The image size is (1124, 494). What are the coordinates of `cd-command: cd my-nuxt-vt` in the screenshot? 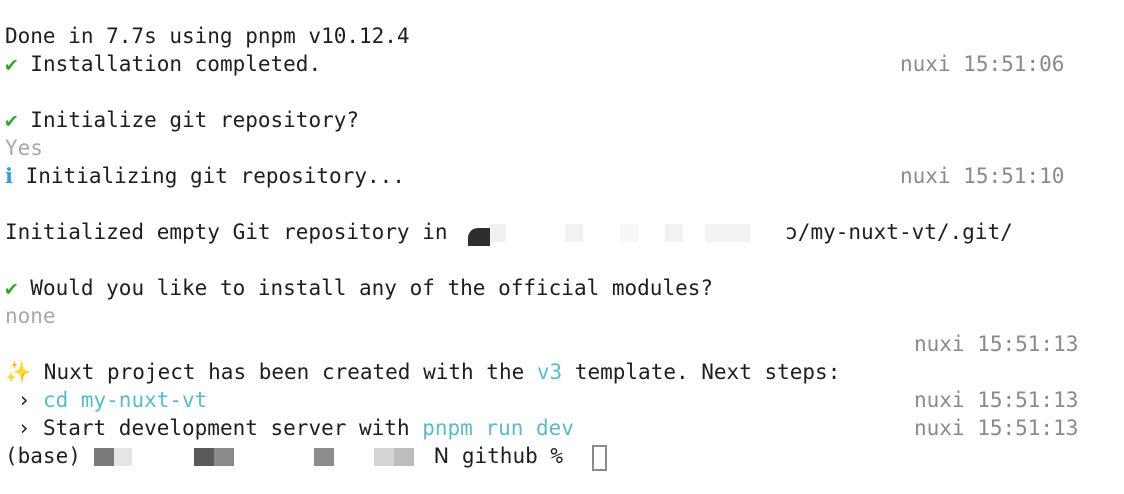 It's located at (125, 400).